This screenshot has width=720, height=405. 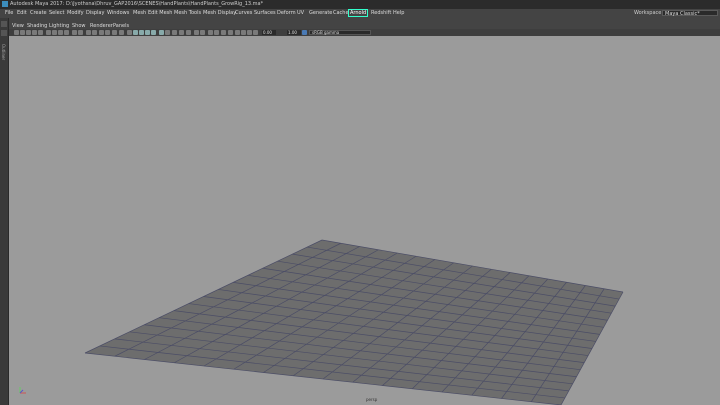 What do you see at coordinates (649, 13) in the screenshot?
I see `workspace-label: Workspace :` at bounding box center [649, 13].